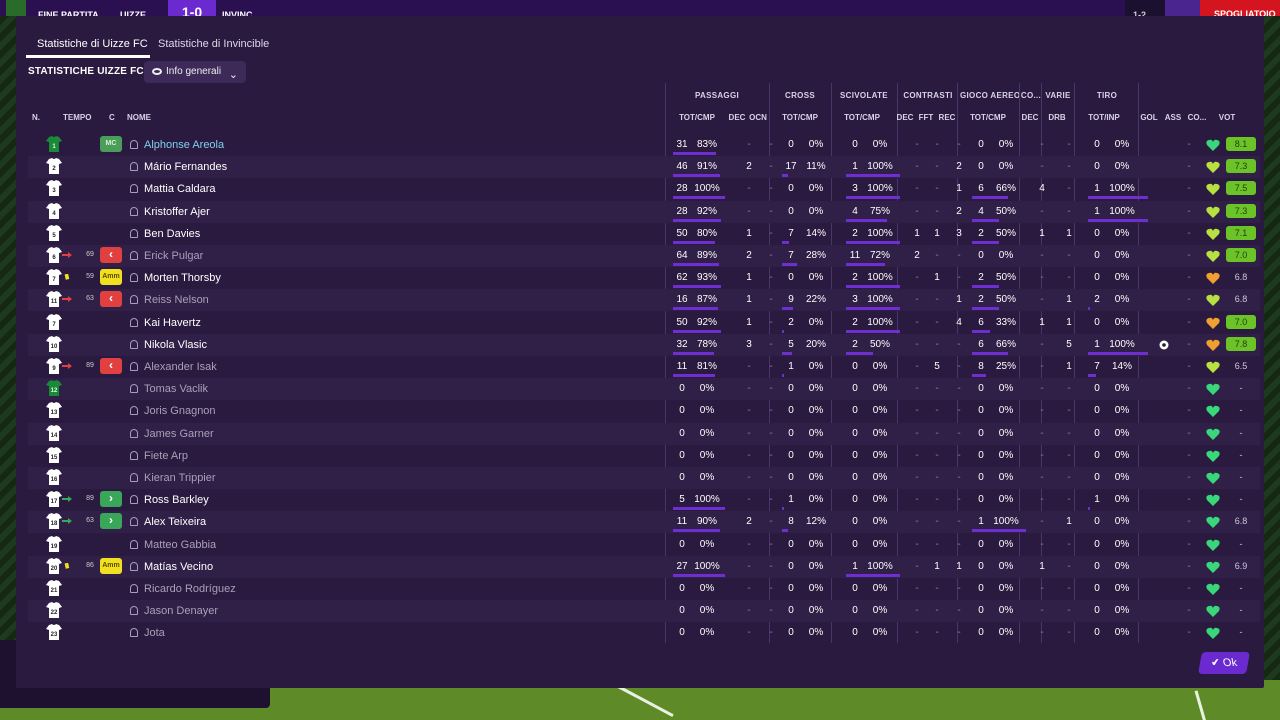  Describe the element at coordinates (771, 611) in the screenshot. I see `passes-ocn: -` at that location.